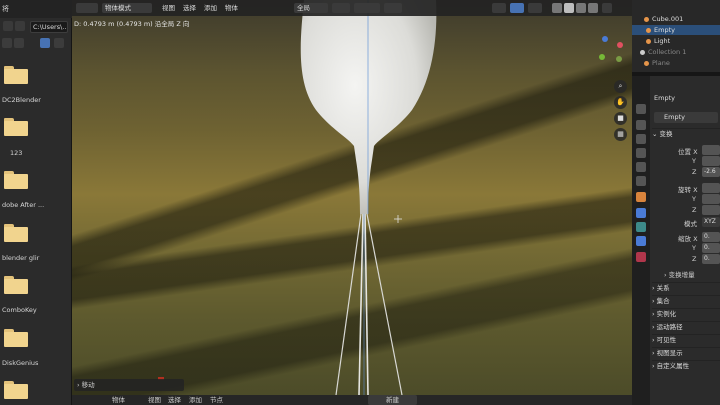 This screenshot has height=405, width=720. Describe the element at coordinates (686, 117) in the screenshot. I see `object-name-field: Empty` at that location.